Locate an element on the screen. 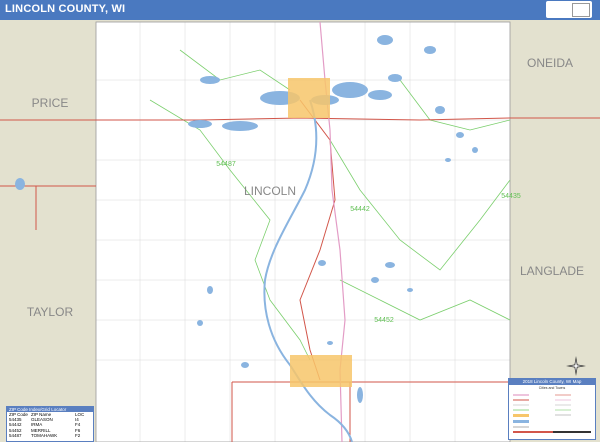  zip-loc-cell: F2 is located at coordinates (78, 435).